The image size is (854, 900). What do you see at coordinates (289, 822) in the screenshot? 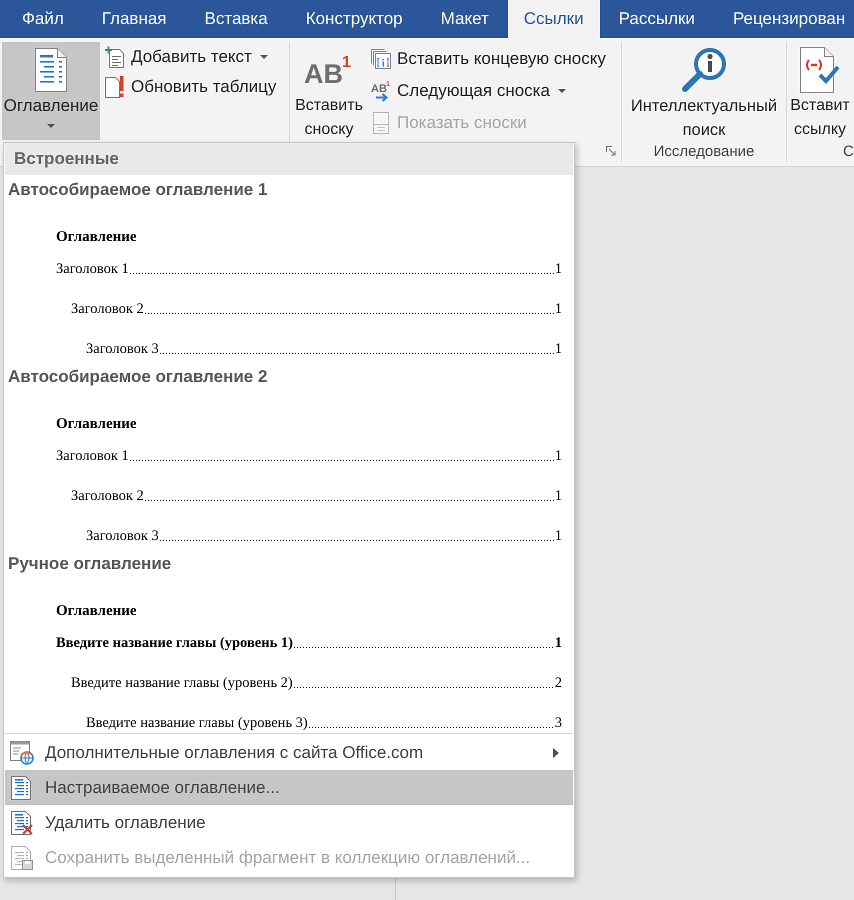
I see `menu-item: Удалить оглавление` at bounding box center [289, 822].